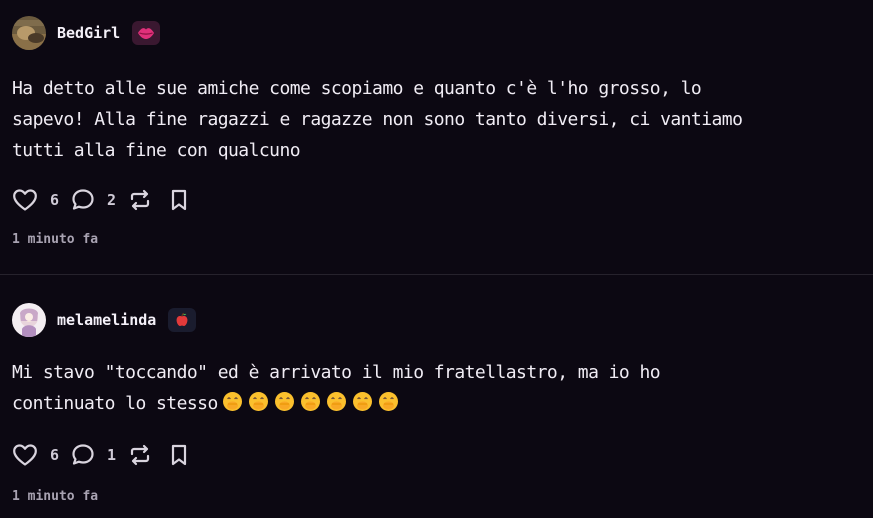 The image size is (873, 518). I want to click on comment-count: 1, so click(112, 455).